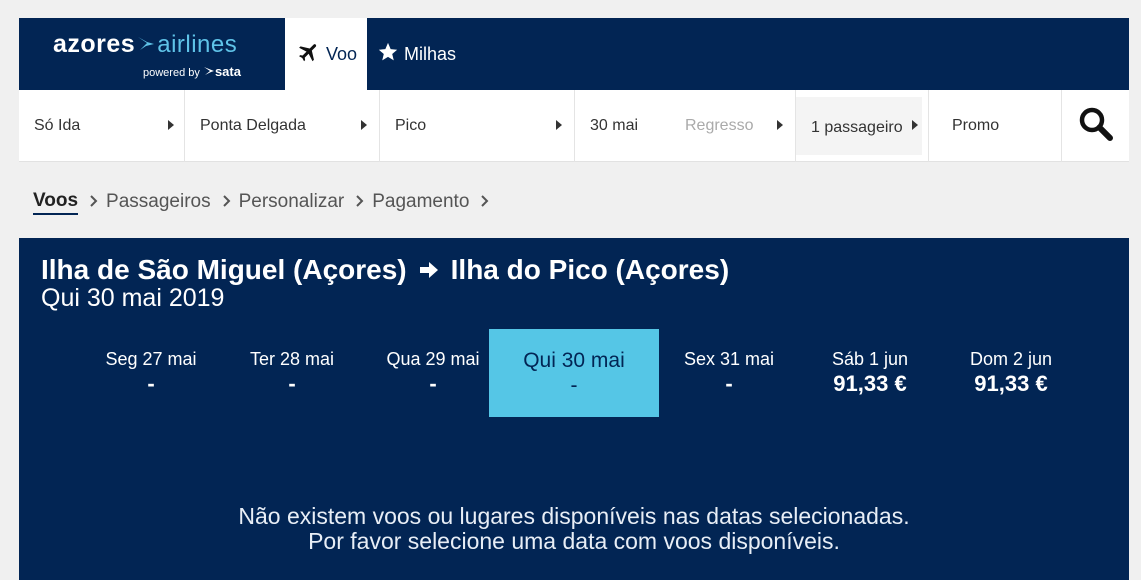  Describe the element at coordinates (590, 269) in the screenshot. I see `route-destination: Ilha do Pico (Açores)` at that location.